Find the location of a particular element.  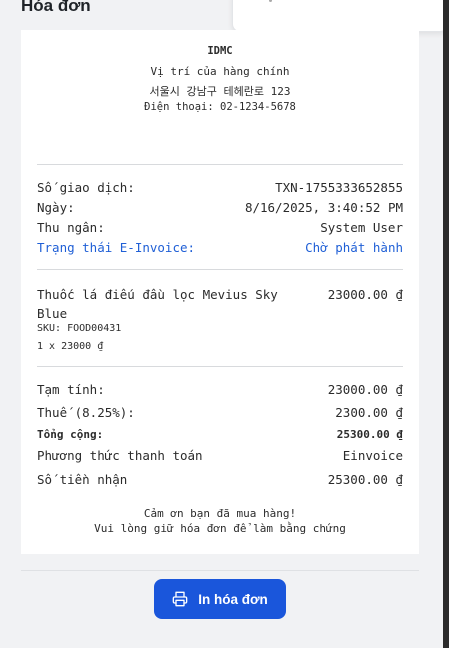

store-name: IDMC is located at coordinates (220, 51).